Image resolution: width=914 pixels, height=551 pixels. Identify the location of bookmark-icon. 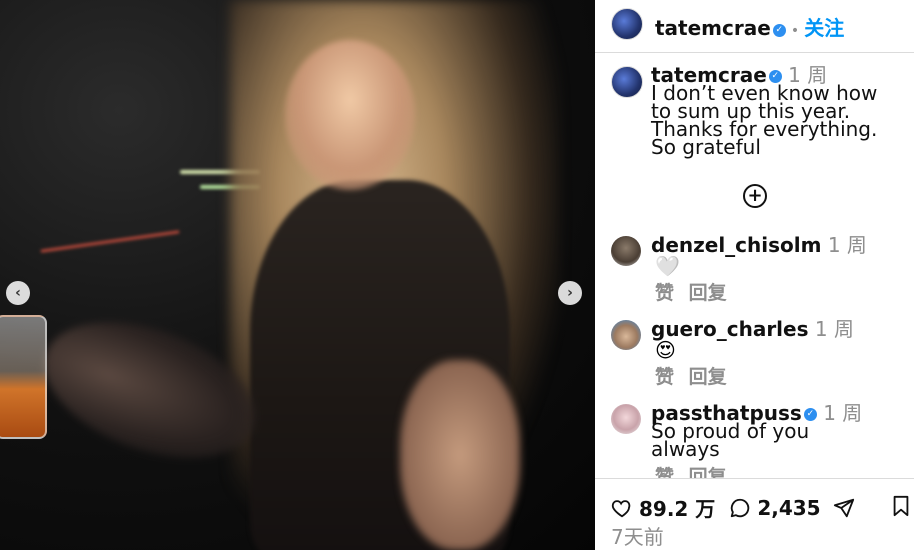
(901, 506).